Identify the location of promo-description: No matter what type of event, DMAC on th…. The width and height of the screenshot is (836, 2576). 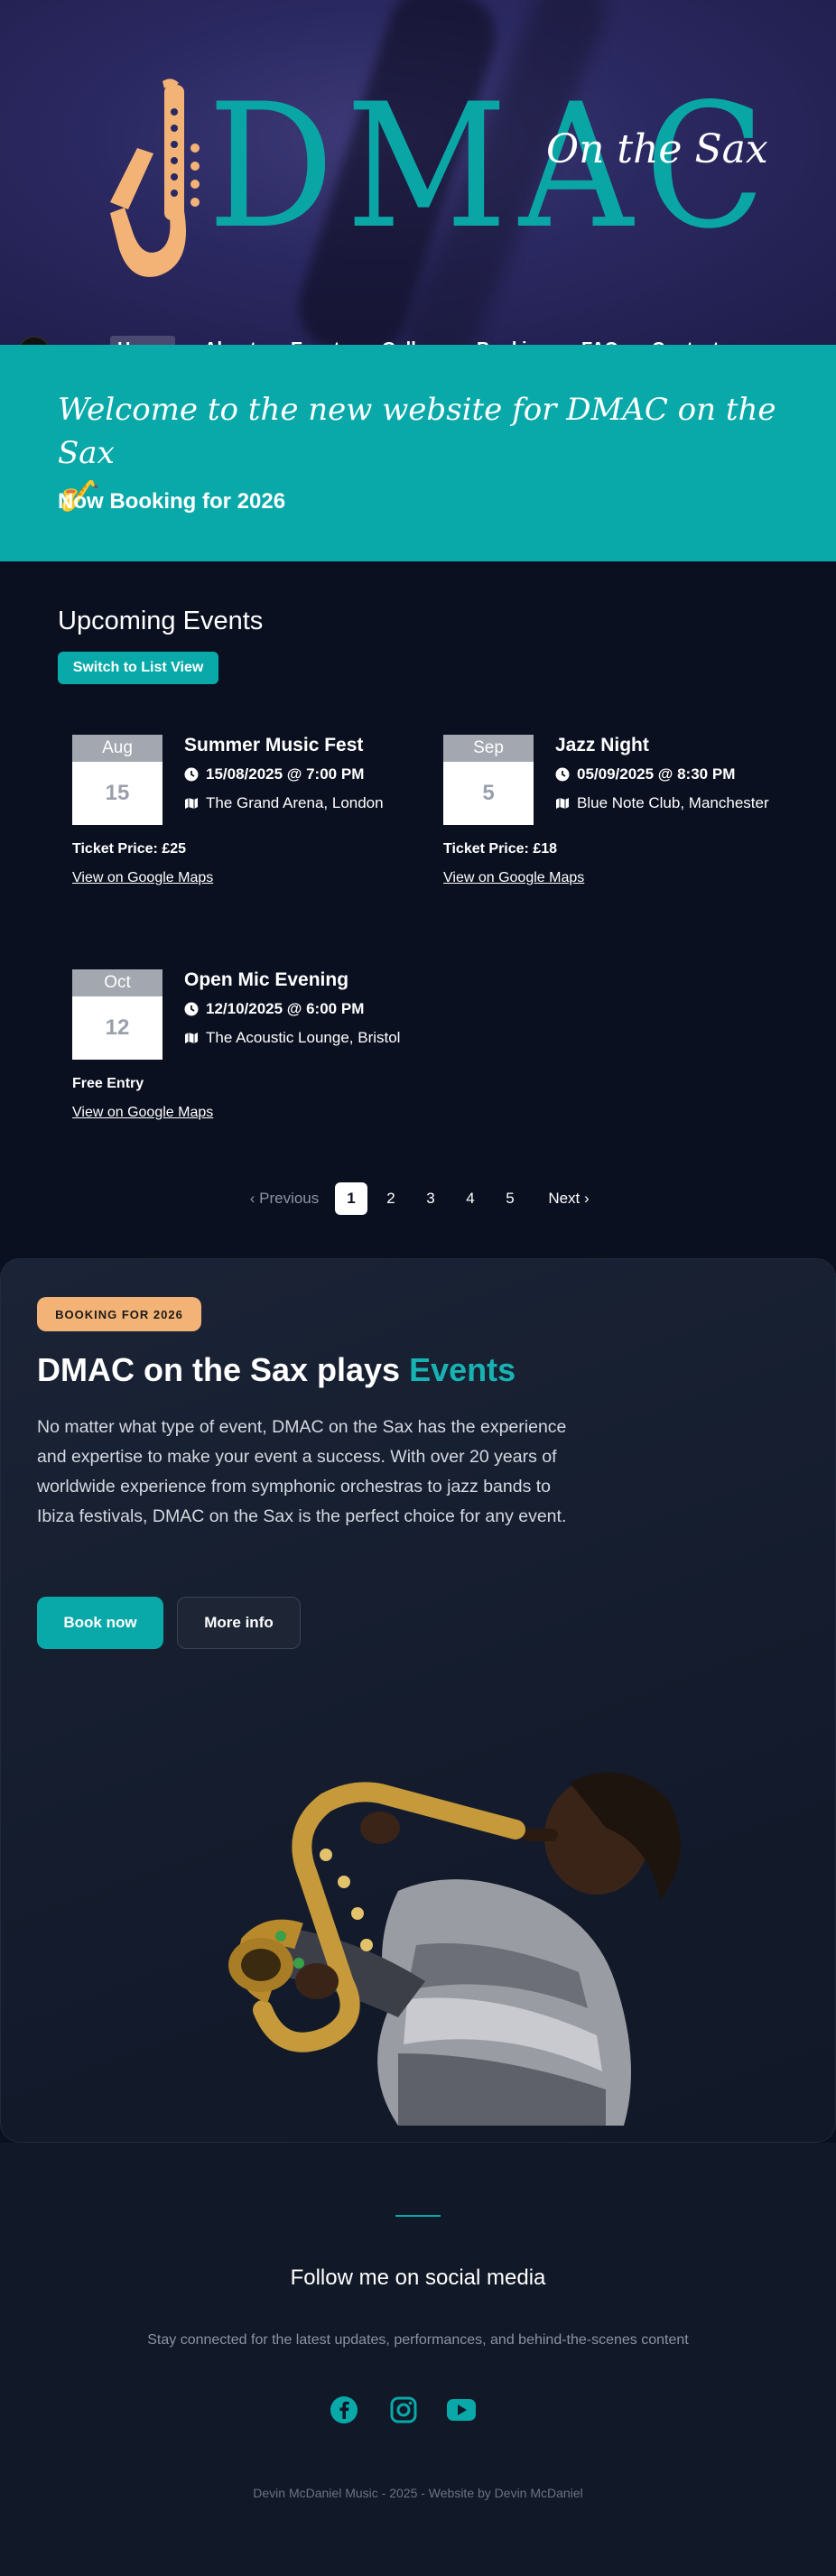
(302, 1472).